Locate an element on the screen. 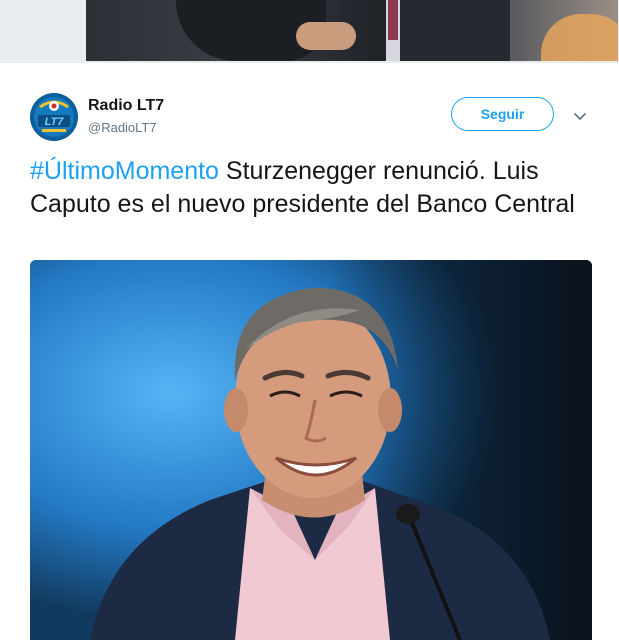  avatar: LT7 is located at coordinates (54, 117).